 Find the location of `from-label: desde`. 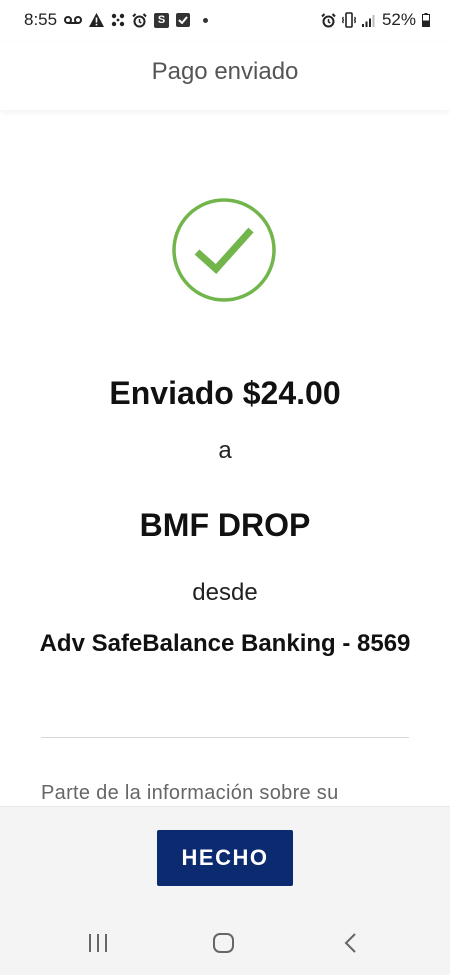

from-label: desde is located at coordinates (225, 592).